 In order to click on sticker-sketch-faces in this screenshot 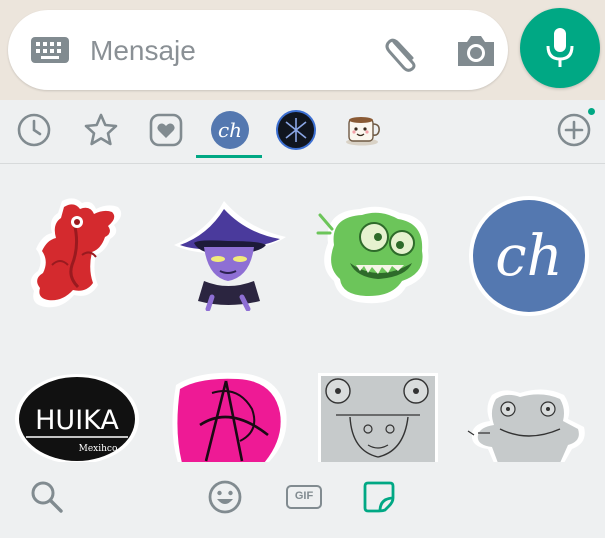, I will do `click(378, 416)`.